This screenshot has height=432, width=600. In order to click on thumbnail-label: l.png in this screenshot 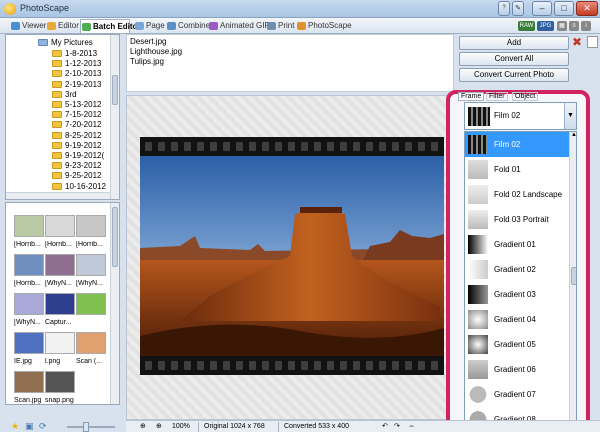, I will do `click(53, 361)`.